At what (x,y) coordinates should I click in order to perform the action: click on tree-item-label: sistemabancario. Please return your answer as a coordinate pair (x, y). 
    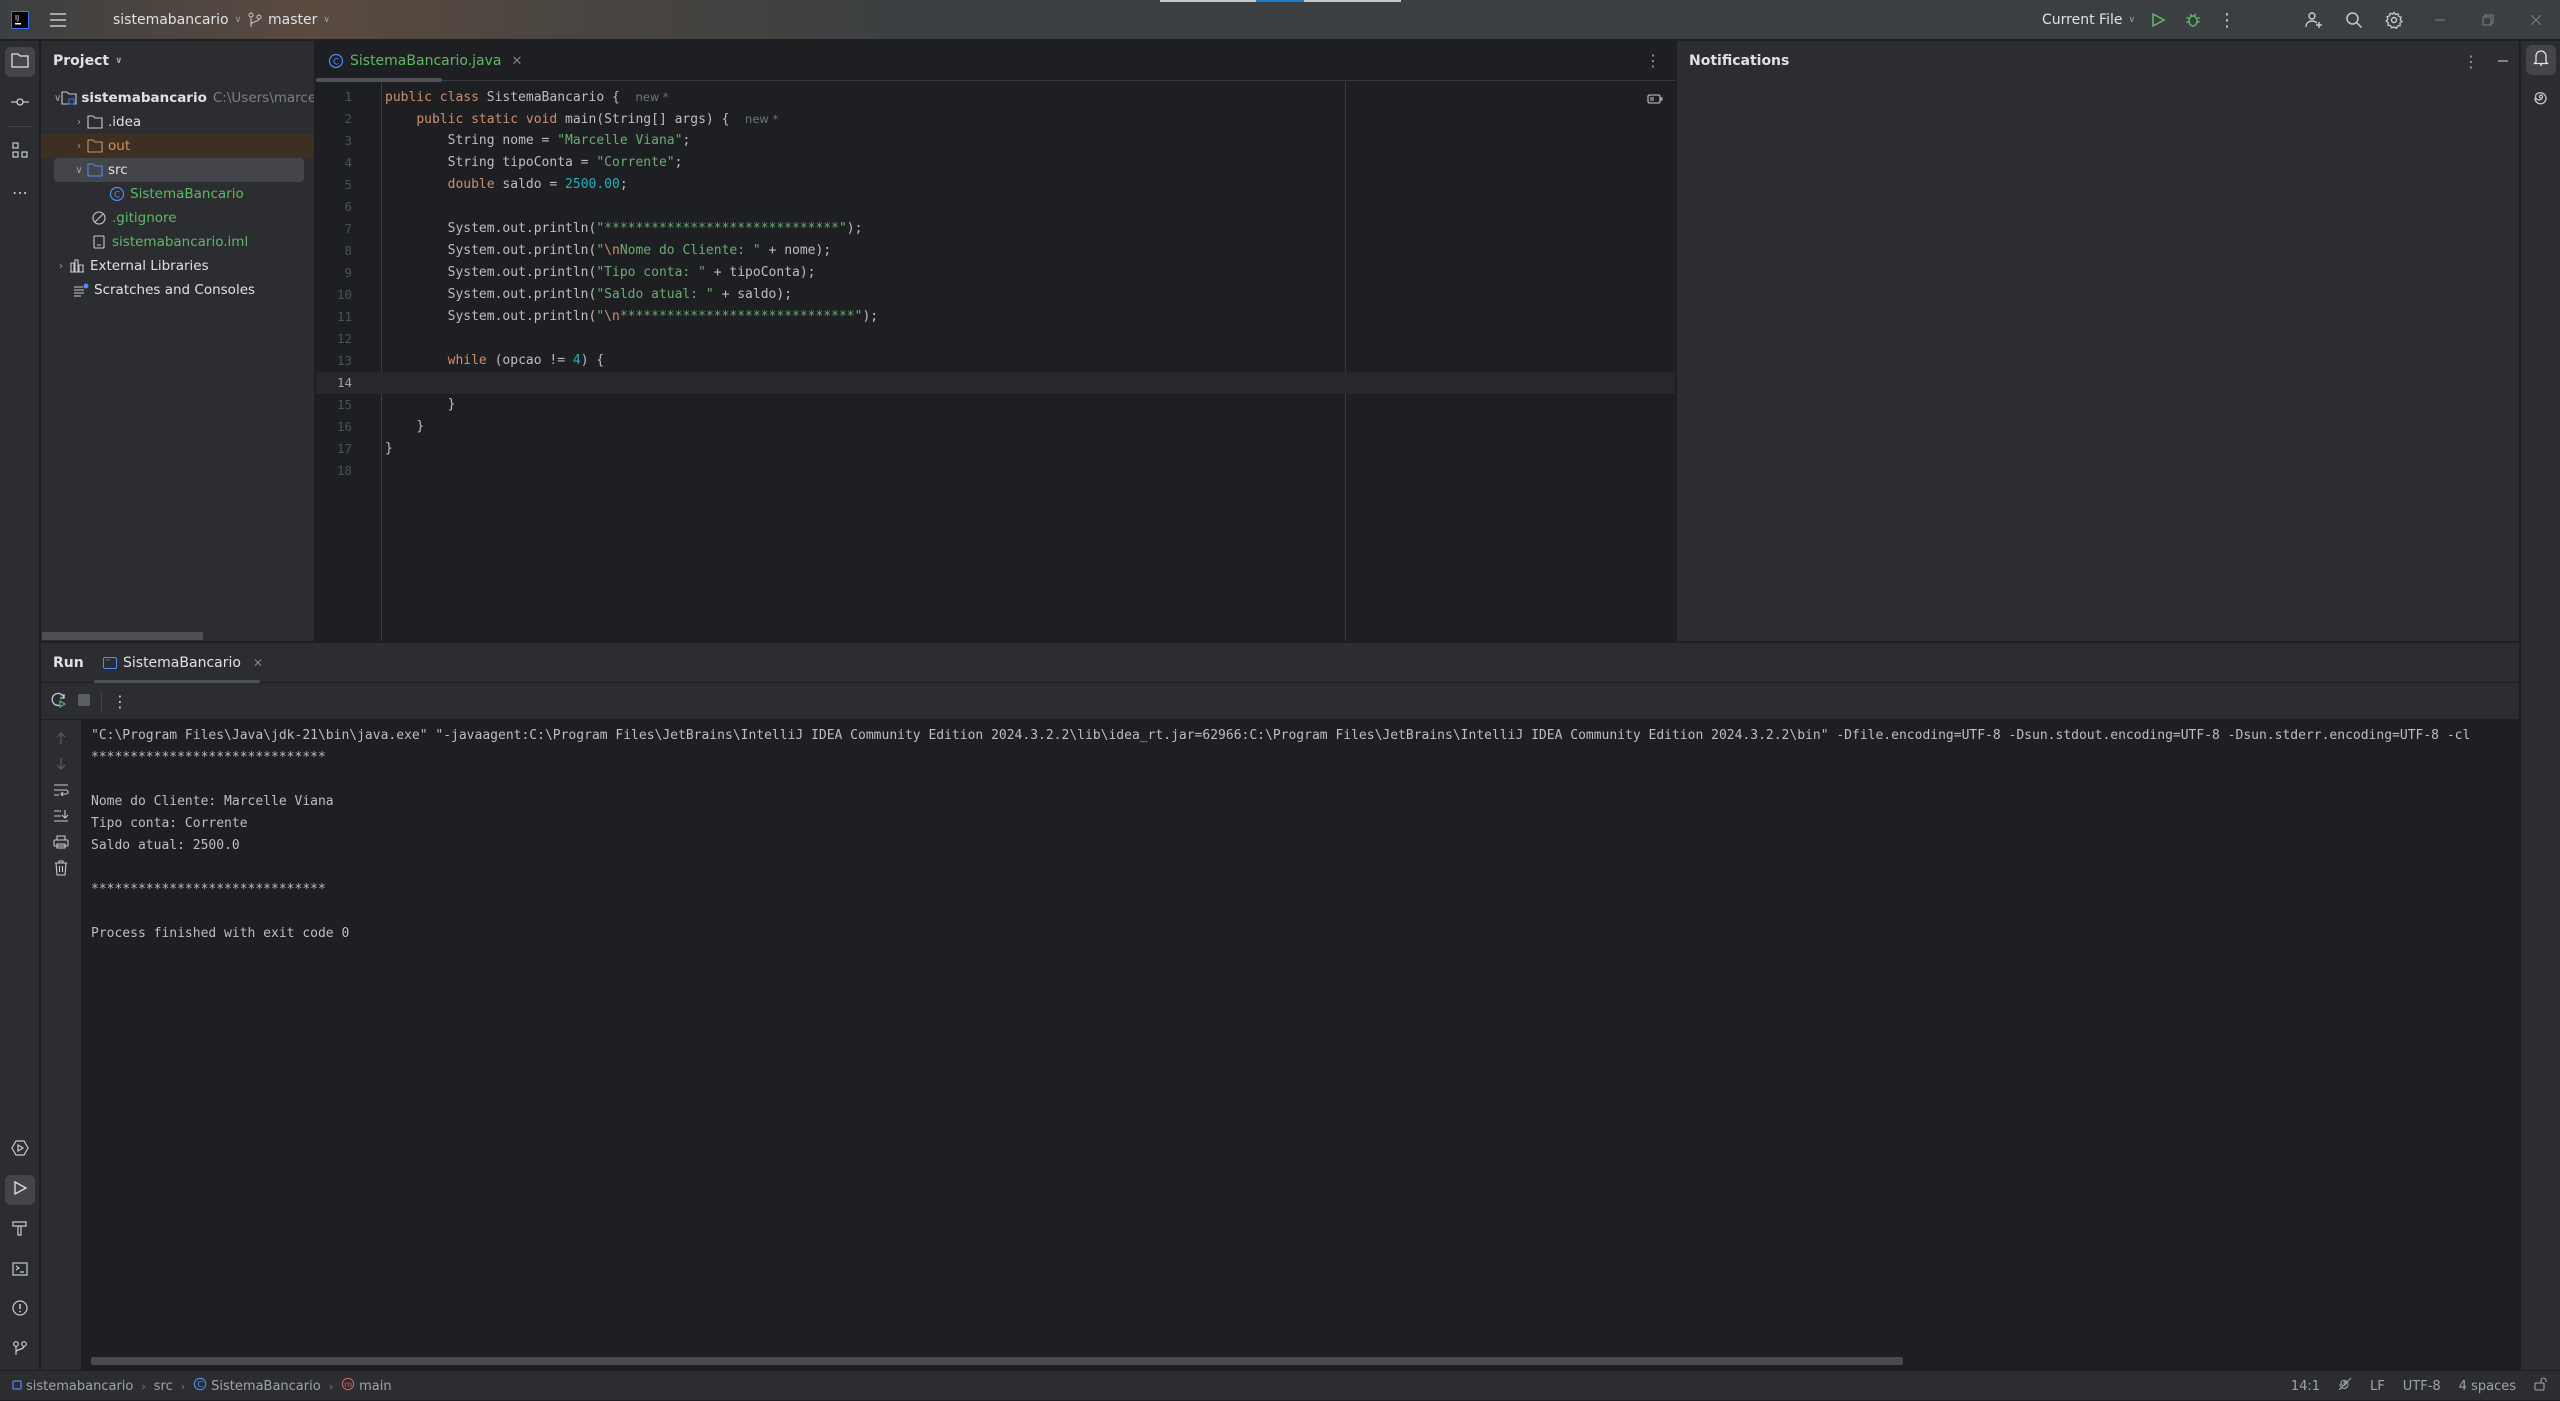
    Looking at the image, I should click on (144, 98).